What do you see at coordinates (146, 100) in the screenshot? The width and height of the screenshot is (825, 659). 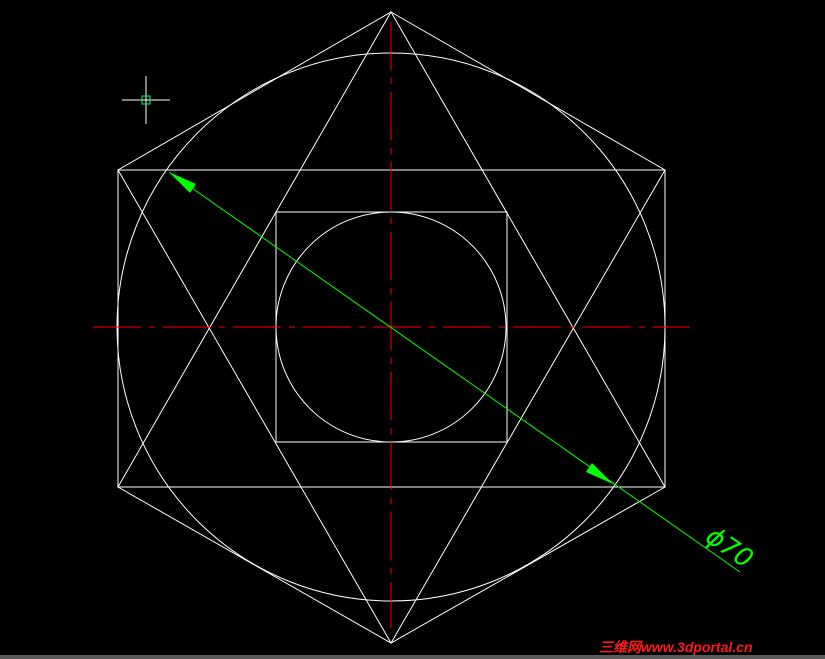 I see `cad-crosshair-cursor-icon` at bounding box center [146, 100].